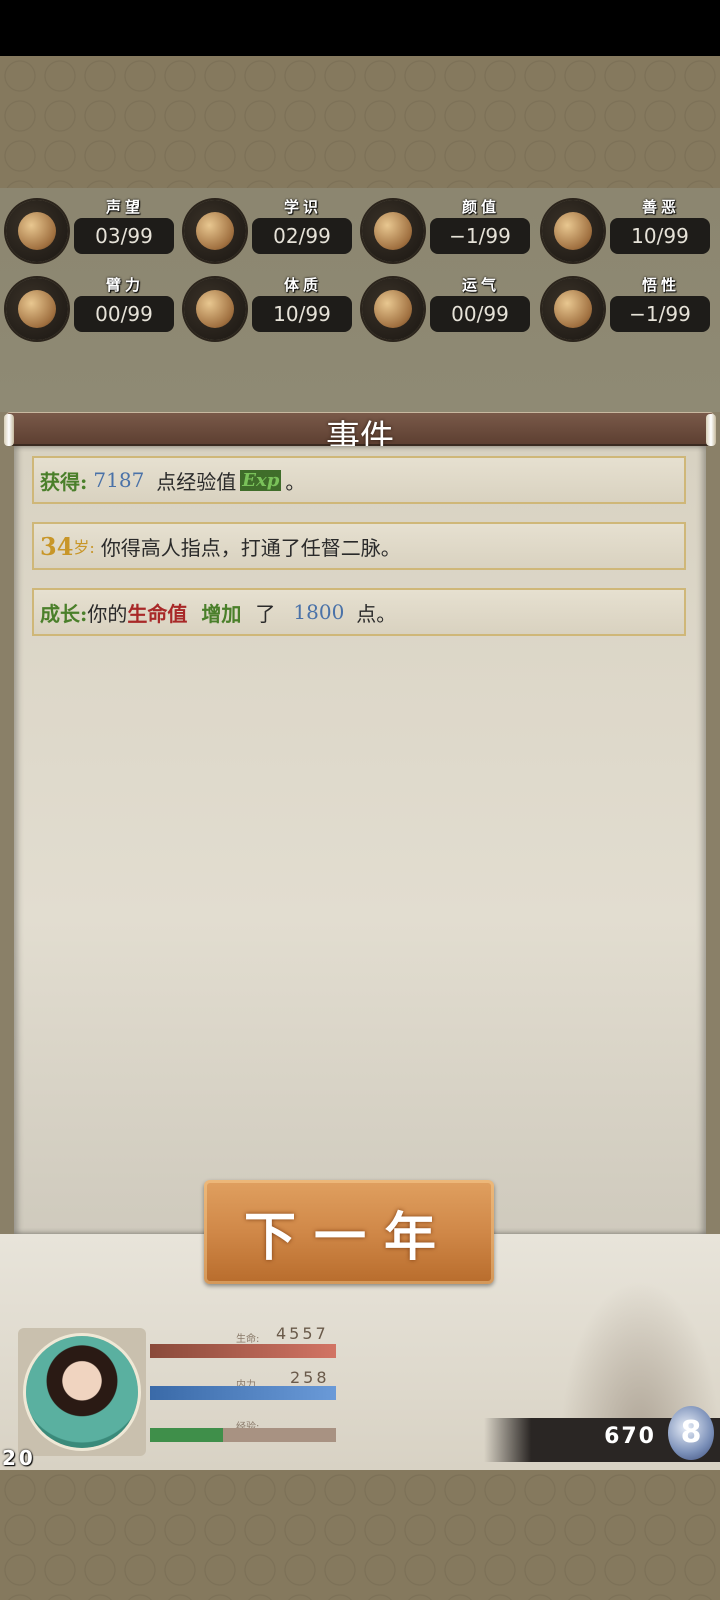 This screenshot has width=720, height=1600. Describe the element at coordinates (302, 236) in the screenshot. I see `stat-value: 02/99` at that location.